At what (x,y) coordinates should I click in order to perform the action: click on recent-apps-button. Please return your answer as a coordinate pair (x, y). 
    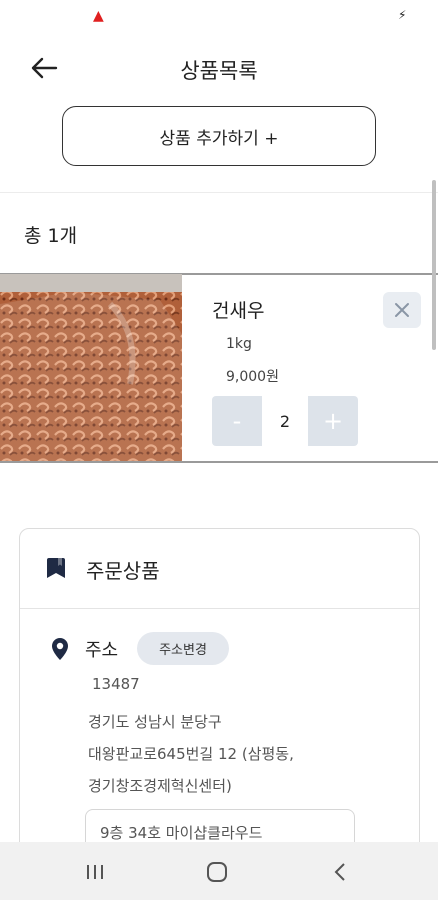
    Looking at the image, I should click on (95, 872).